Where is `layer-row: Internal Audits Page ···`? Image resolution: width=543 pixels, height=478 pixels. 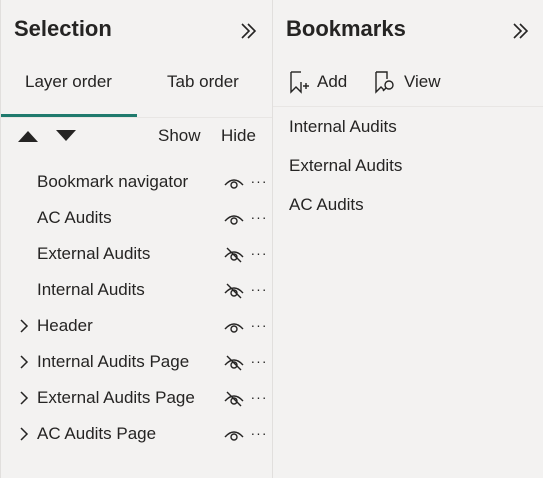
layer-row: Internal Audits Page ··· is located at coordinates (136, 363).